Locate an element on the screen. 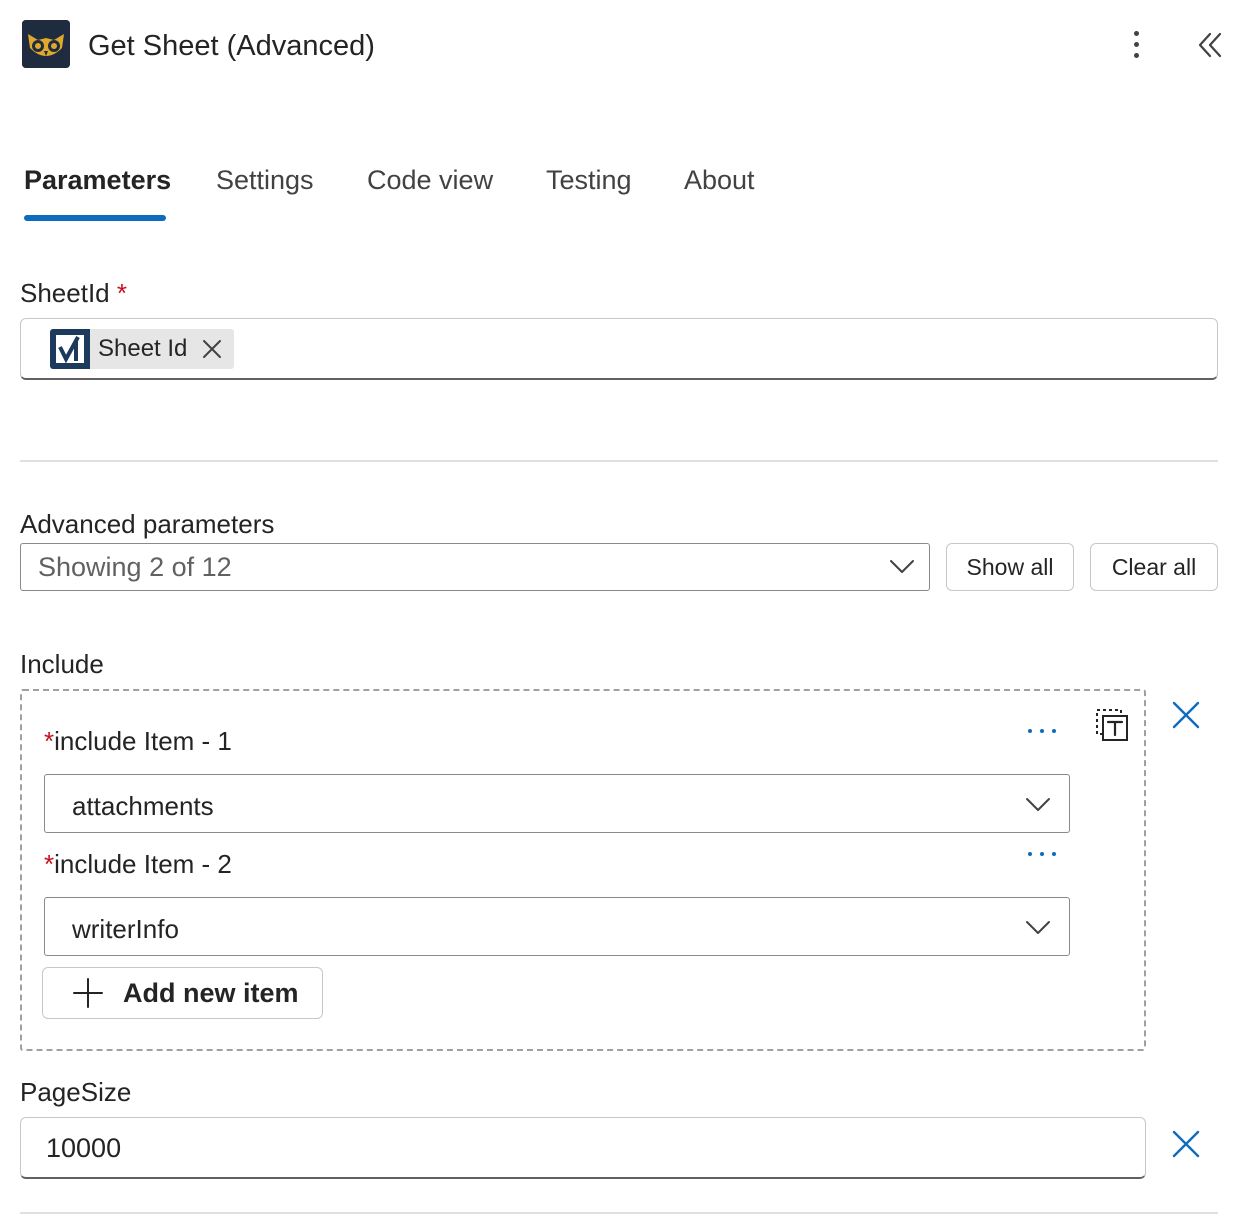 This screenshot has height=1232, width=1246. double-chevron-left-icon is located at coordinates (1210, 45).